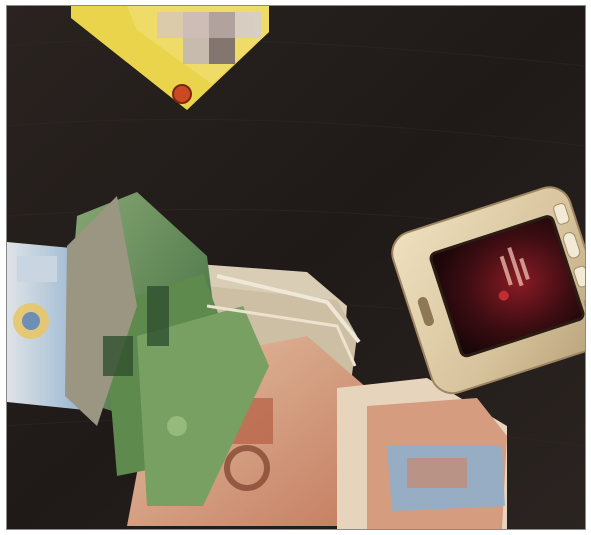 The height and width of the screenshot is (535, 591). What do you see at coordinates (182, 94) in the screenshot?
I see `card-badge` at bounding box center [182, 94].